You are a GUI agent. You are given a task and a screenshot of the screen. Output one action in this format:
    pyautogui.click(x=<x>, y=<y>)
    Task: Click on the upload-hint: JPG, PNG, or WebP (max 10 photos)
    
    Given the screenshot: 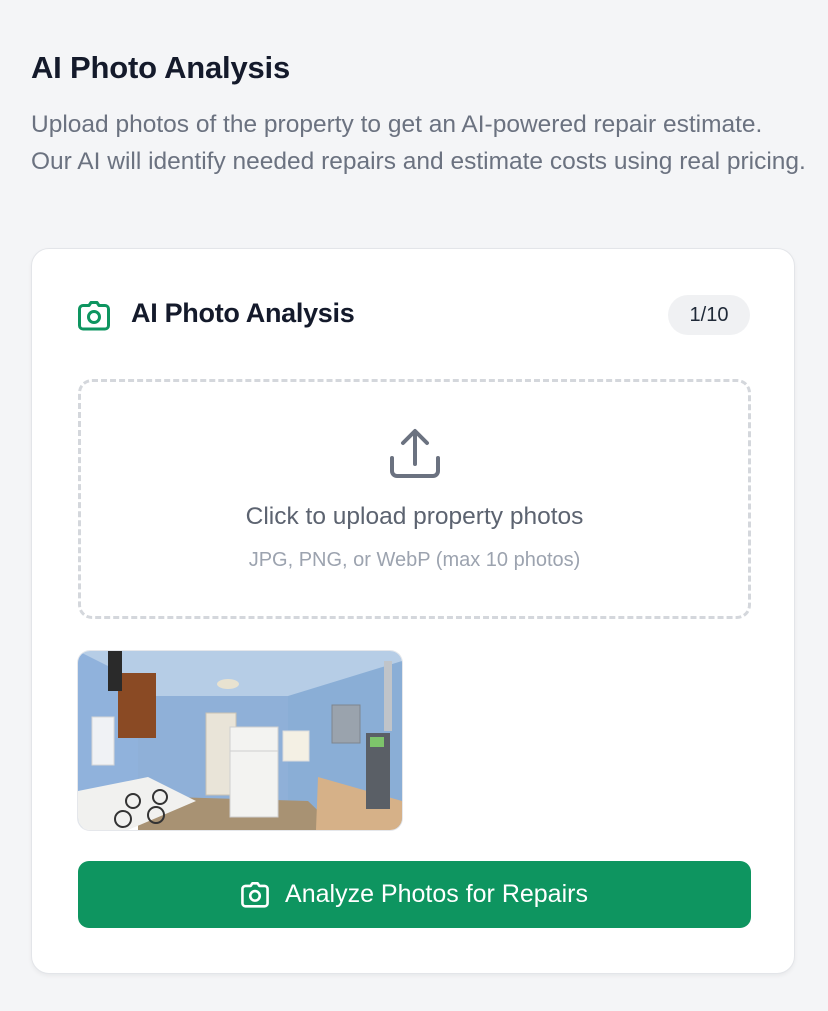 What is the action you would take?
    pyautogui.click(x=414, y=560)
    